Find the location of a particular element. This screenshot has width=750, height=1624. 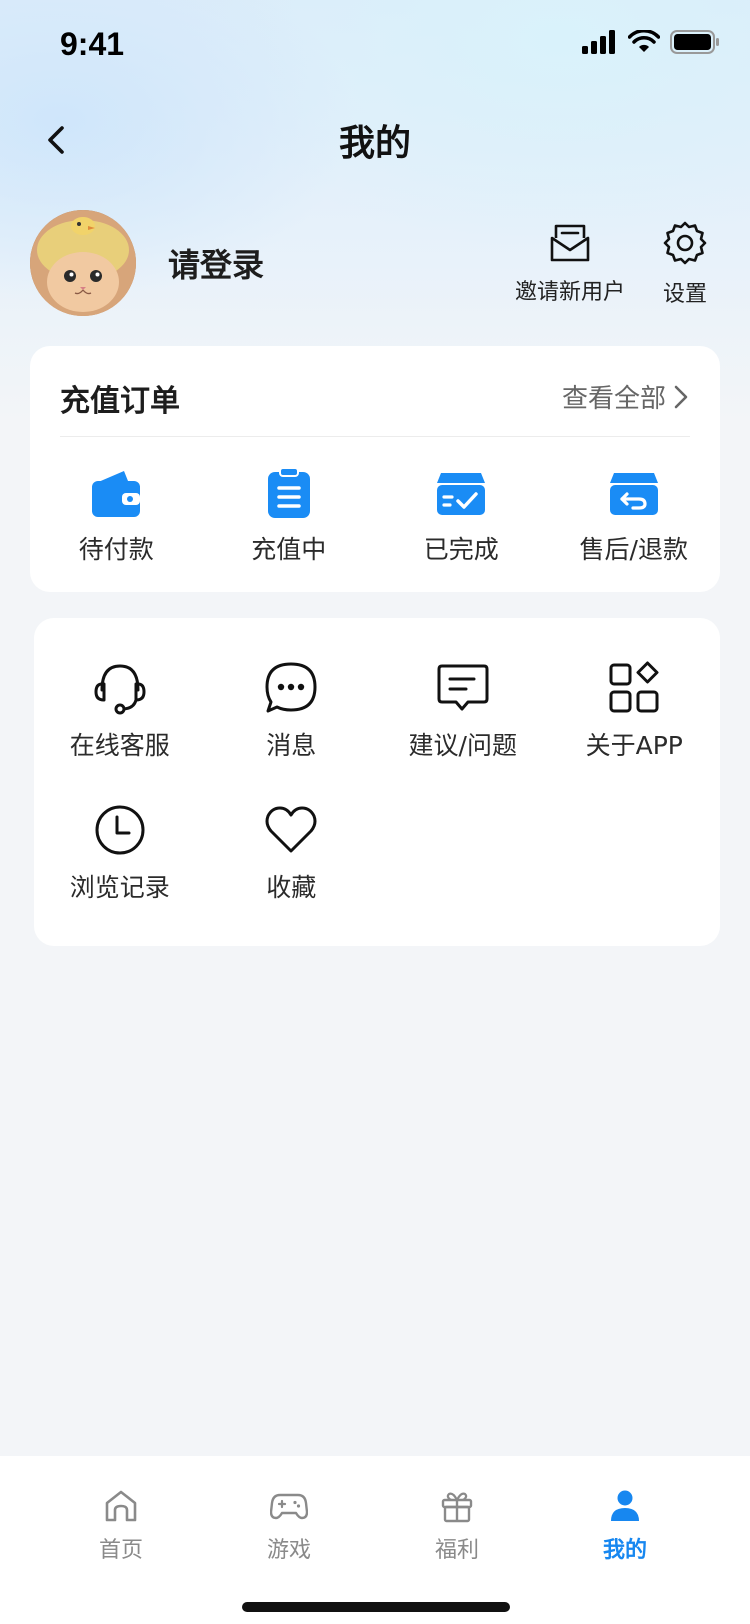

chevron-right-icon is located at coordinates (681, 396).